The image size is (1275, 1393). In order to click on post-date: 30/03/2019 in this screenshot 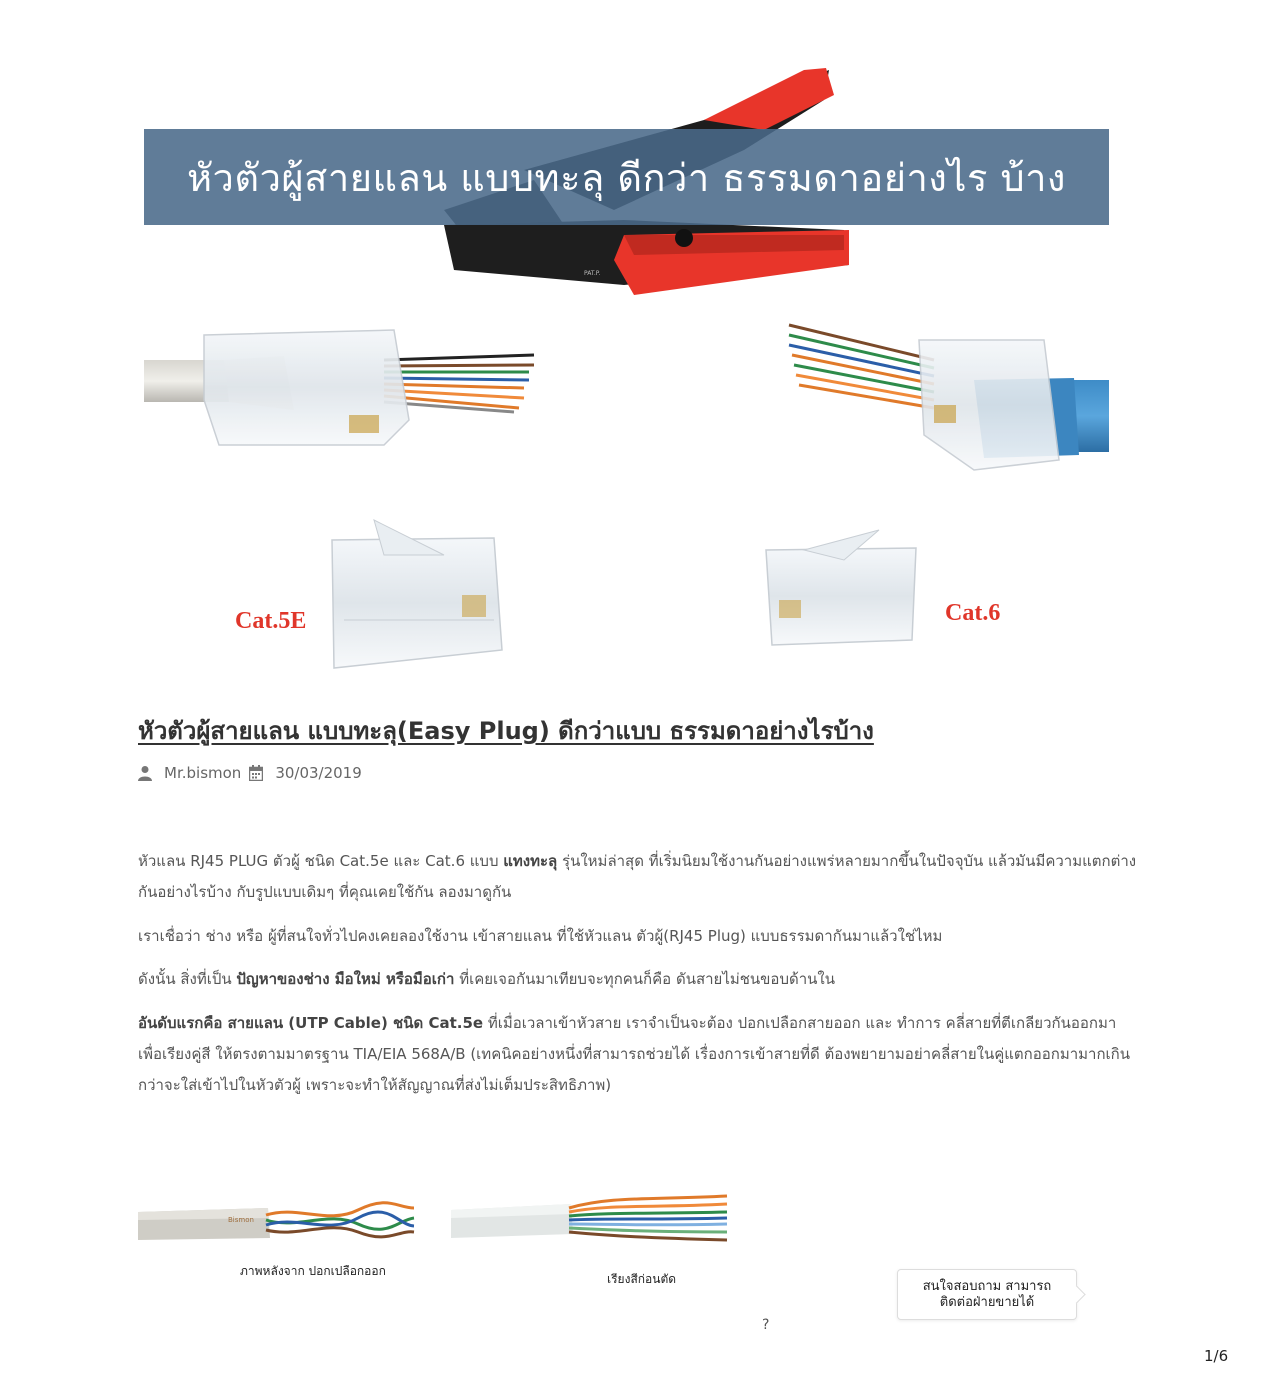, I will do `click(318, 773)`.